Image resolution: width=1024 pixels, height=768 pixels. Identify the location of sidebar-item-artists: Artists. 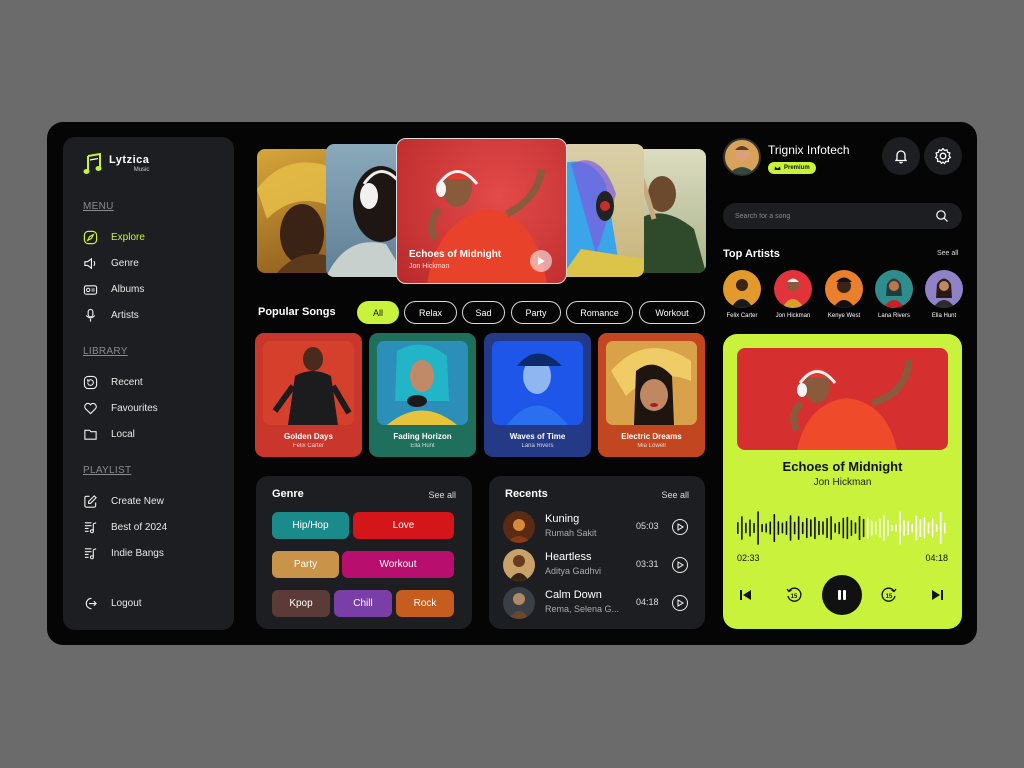
(111, 315).